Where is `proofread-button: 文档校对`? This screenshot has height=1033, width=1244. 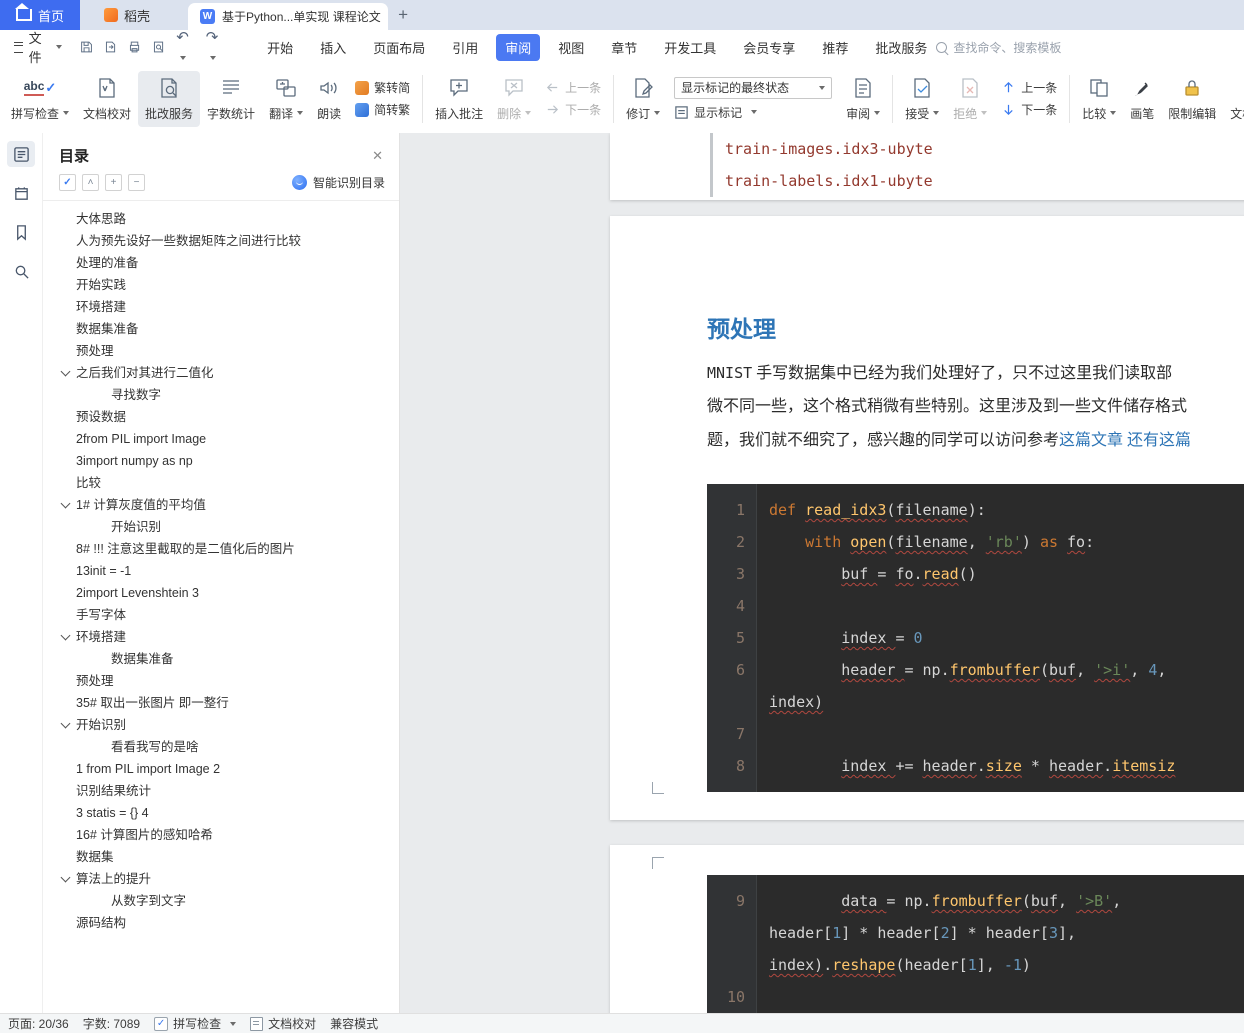
proofread-button: 文档校对 is located at coordinates (283, 1023).